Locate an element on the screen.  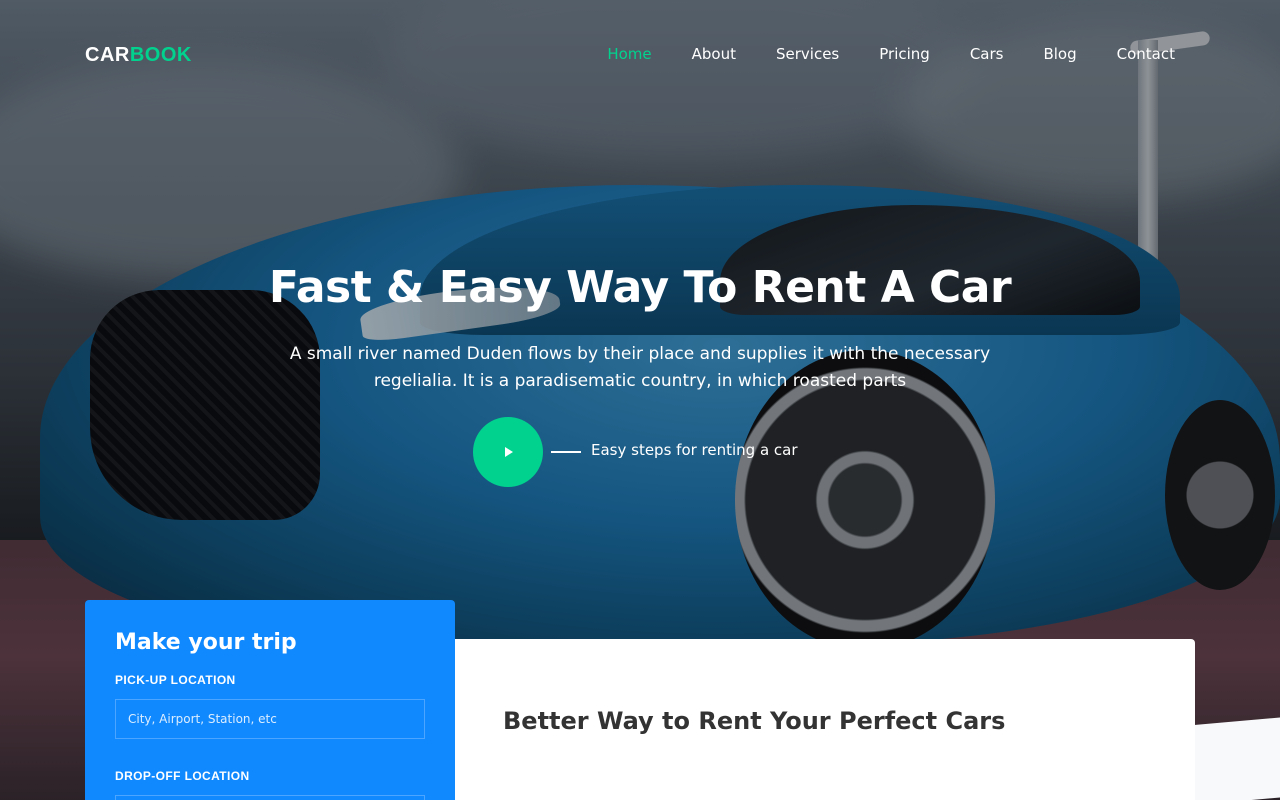
services-panel-title: Better Way to Rent Your Perfect Cars is located at coordinates (754, 721).